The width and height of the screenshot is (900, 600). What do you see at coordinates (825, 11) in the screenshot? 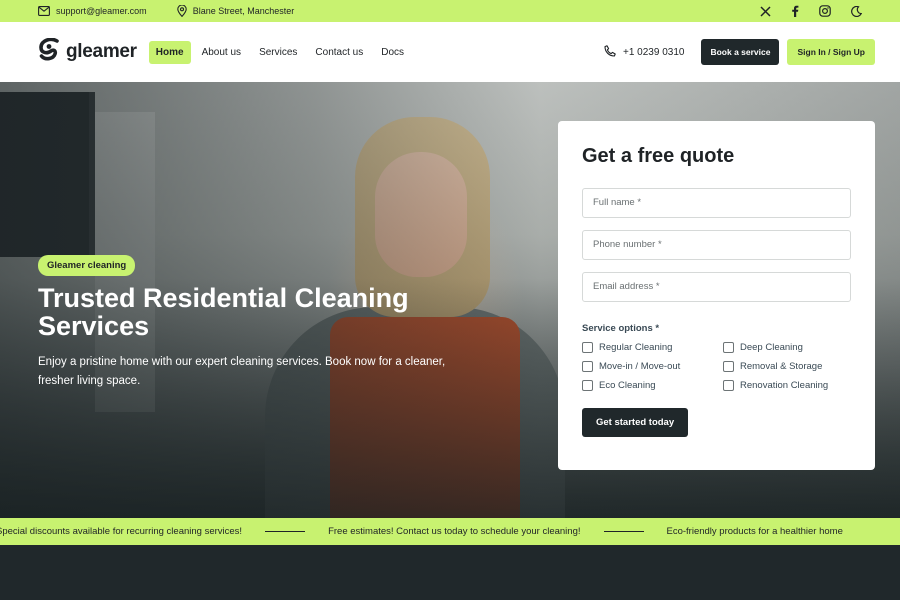
I see `instagram-icon` at bounding box center [825, 11].